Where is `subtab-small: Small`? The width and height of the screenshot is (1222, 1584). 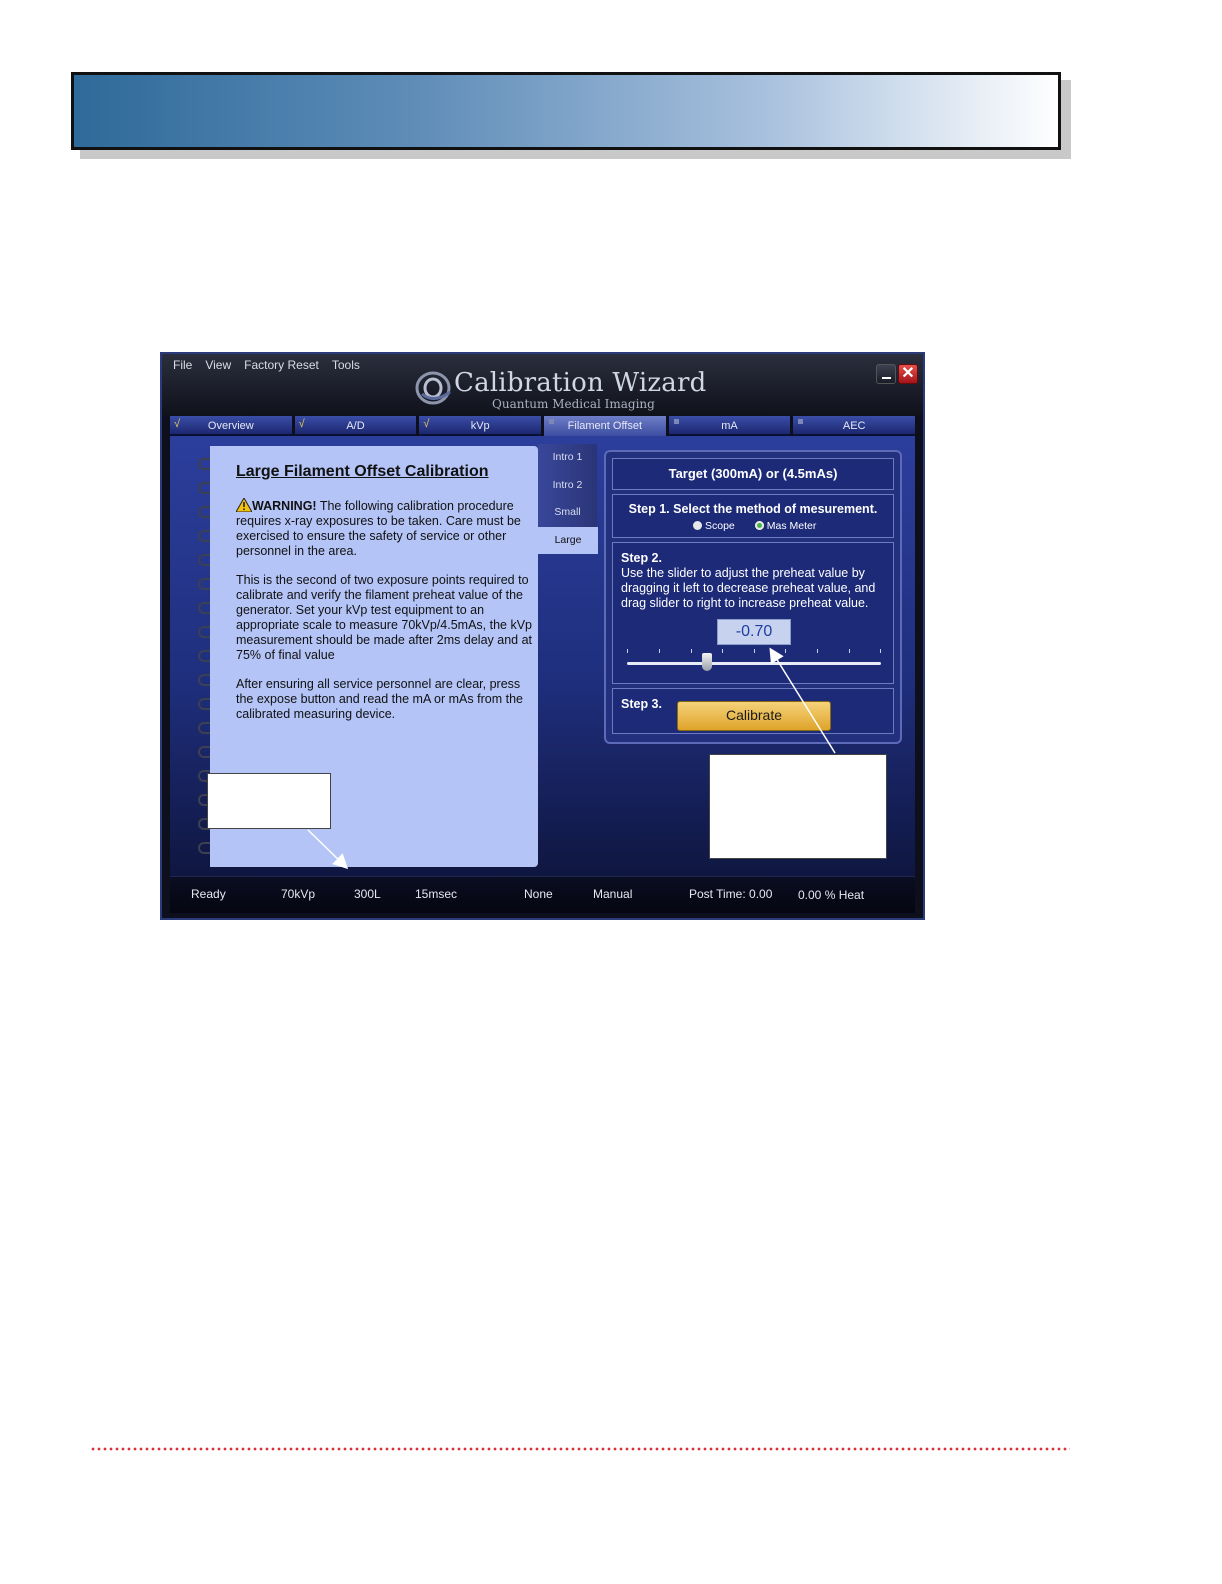
subtab-small: Small is located at coordinates (567, 513).